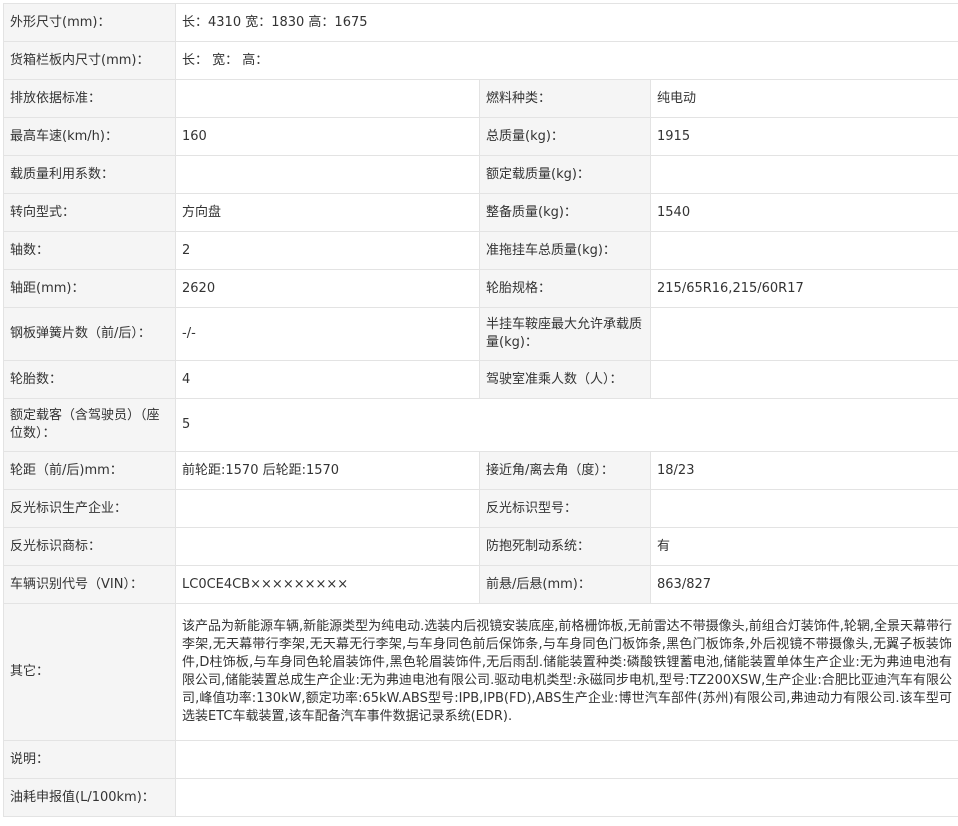 This screenshot has height=826, width=958. Describe the element at coordinates (565, 99) in the screenshot. I see `fuel-type-label: 燃料种类：` at that location.